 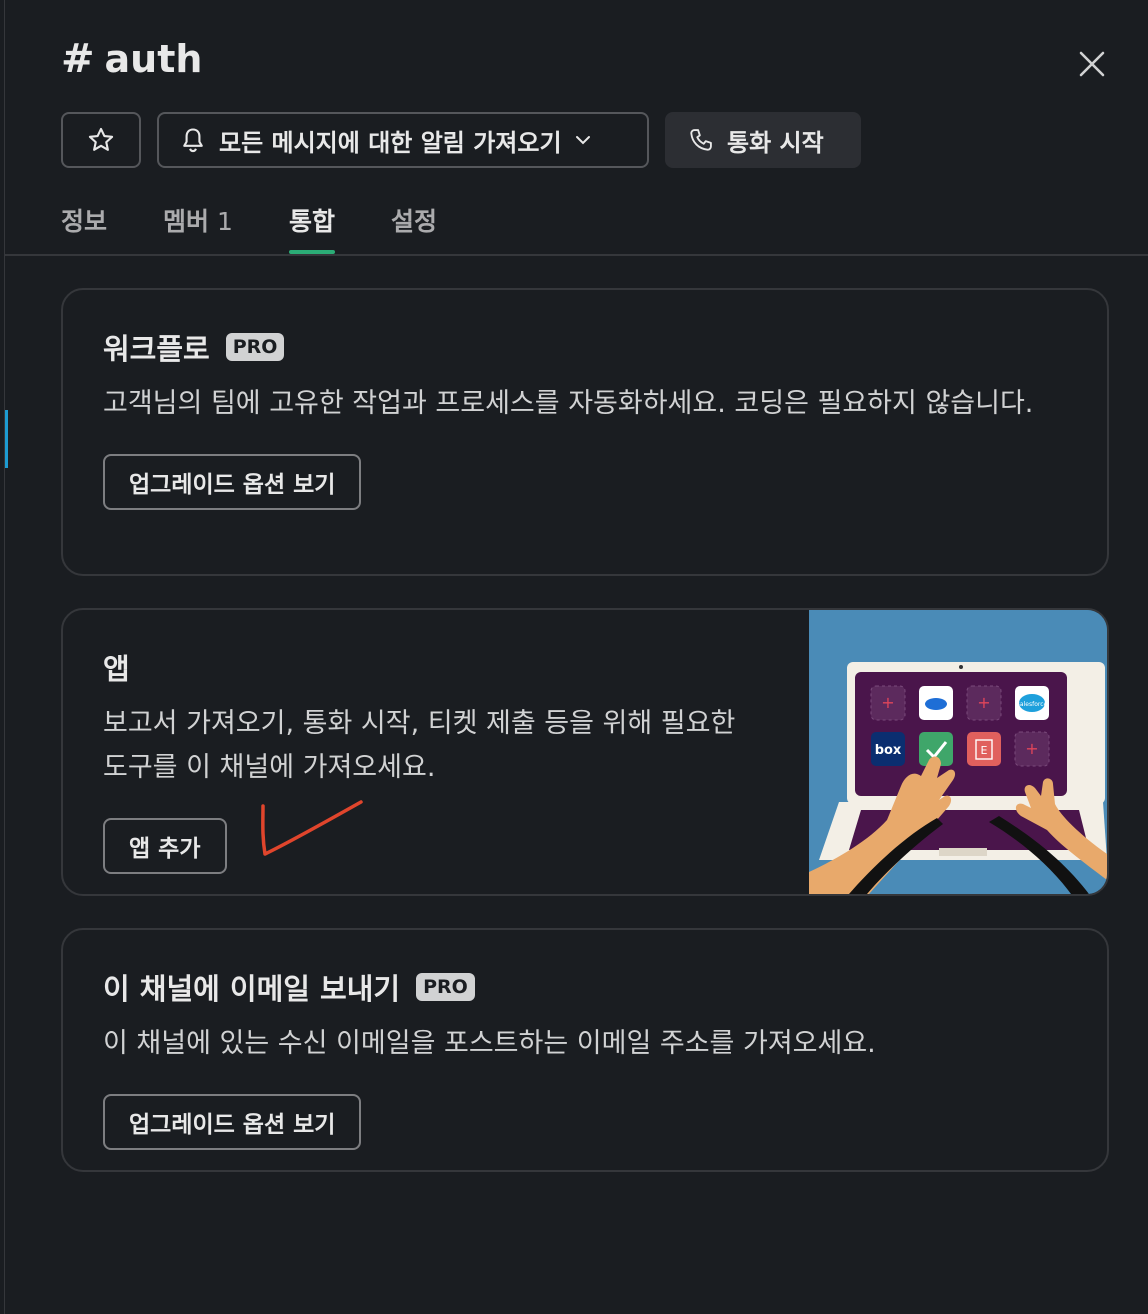 I want to click on phone-icon, so click(x=701, y=140).